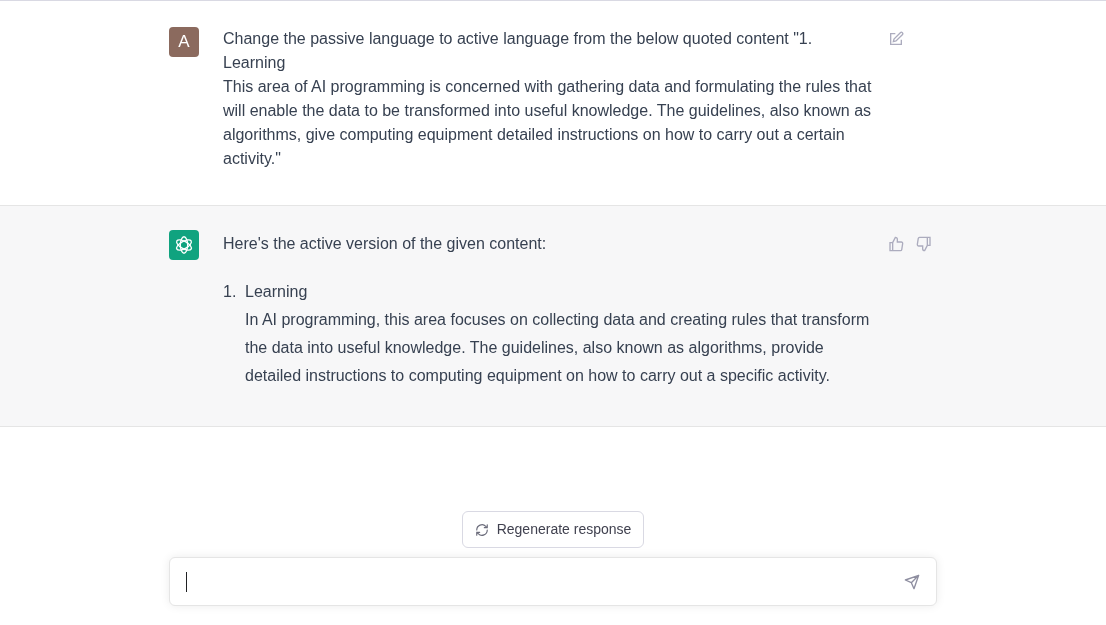  Describe the element at coordinates (481, 529) in the screenshot. I see `refresh-icon` at that location.